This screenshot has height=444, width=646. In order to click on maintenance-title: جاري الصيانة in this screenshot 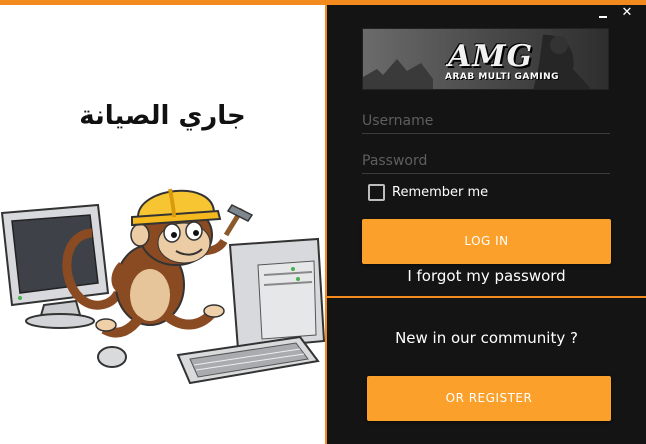, I will do `click(162, 116)`.